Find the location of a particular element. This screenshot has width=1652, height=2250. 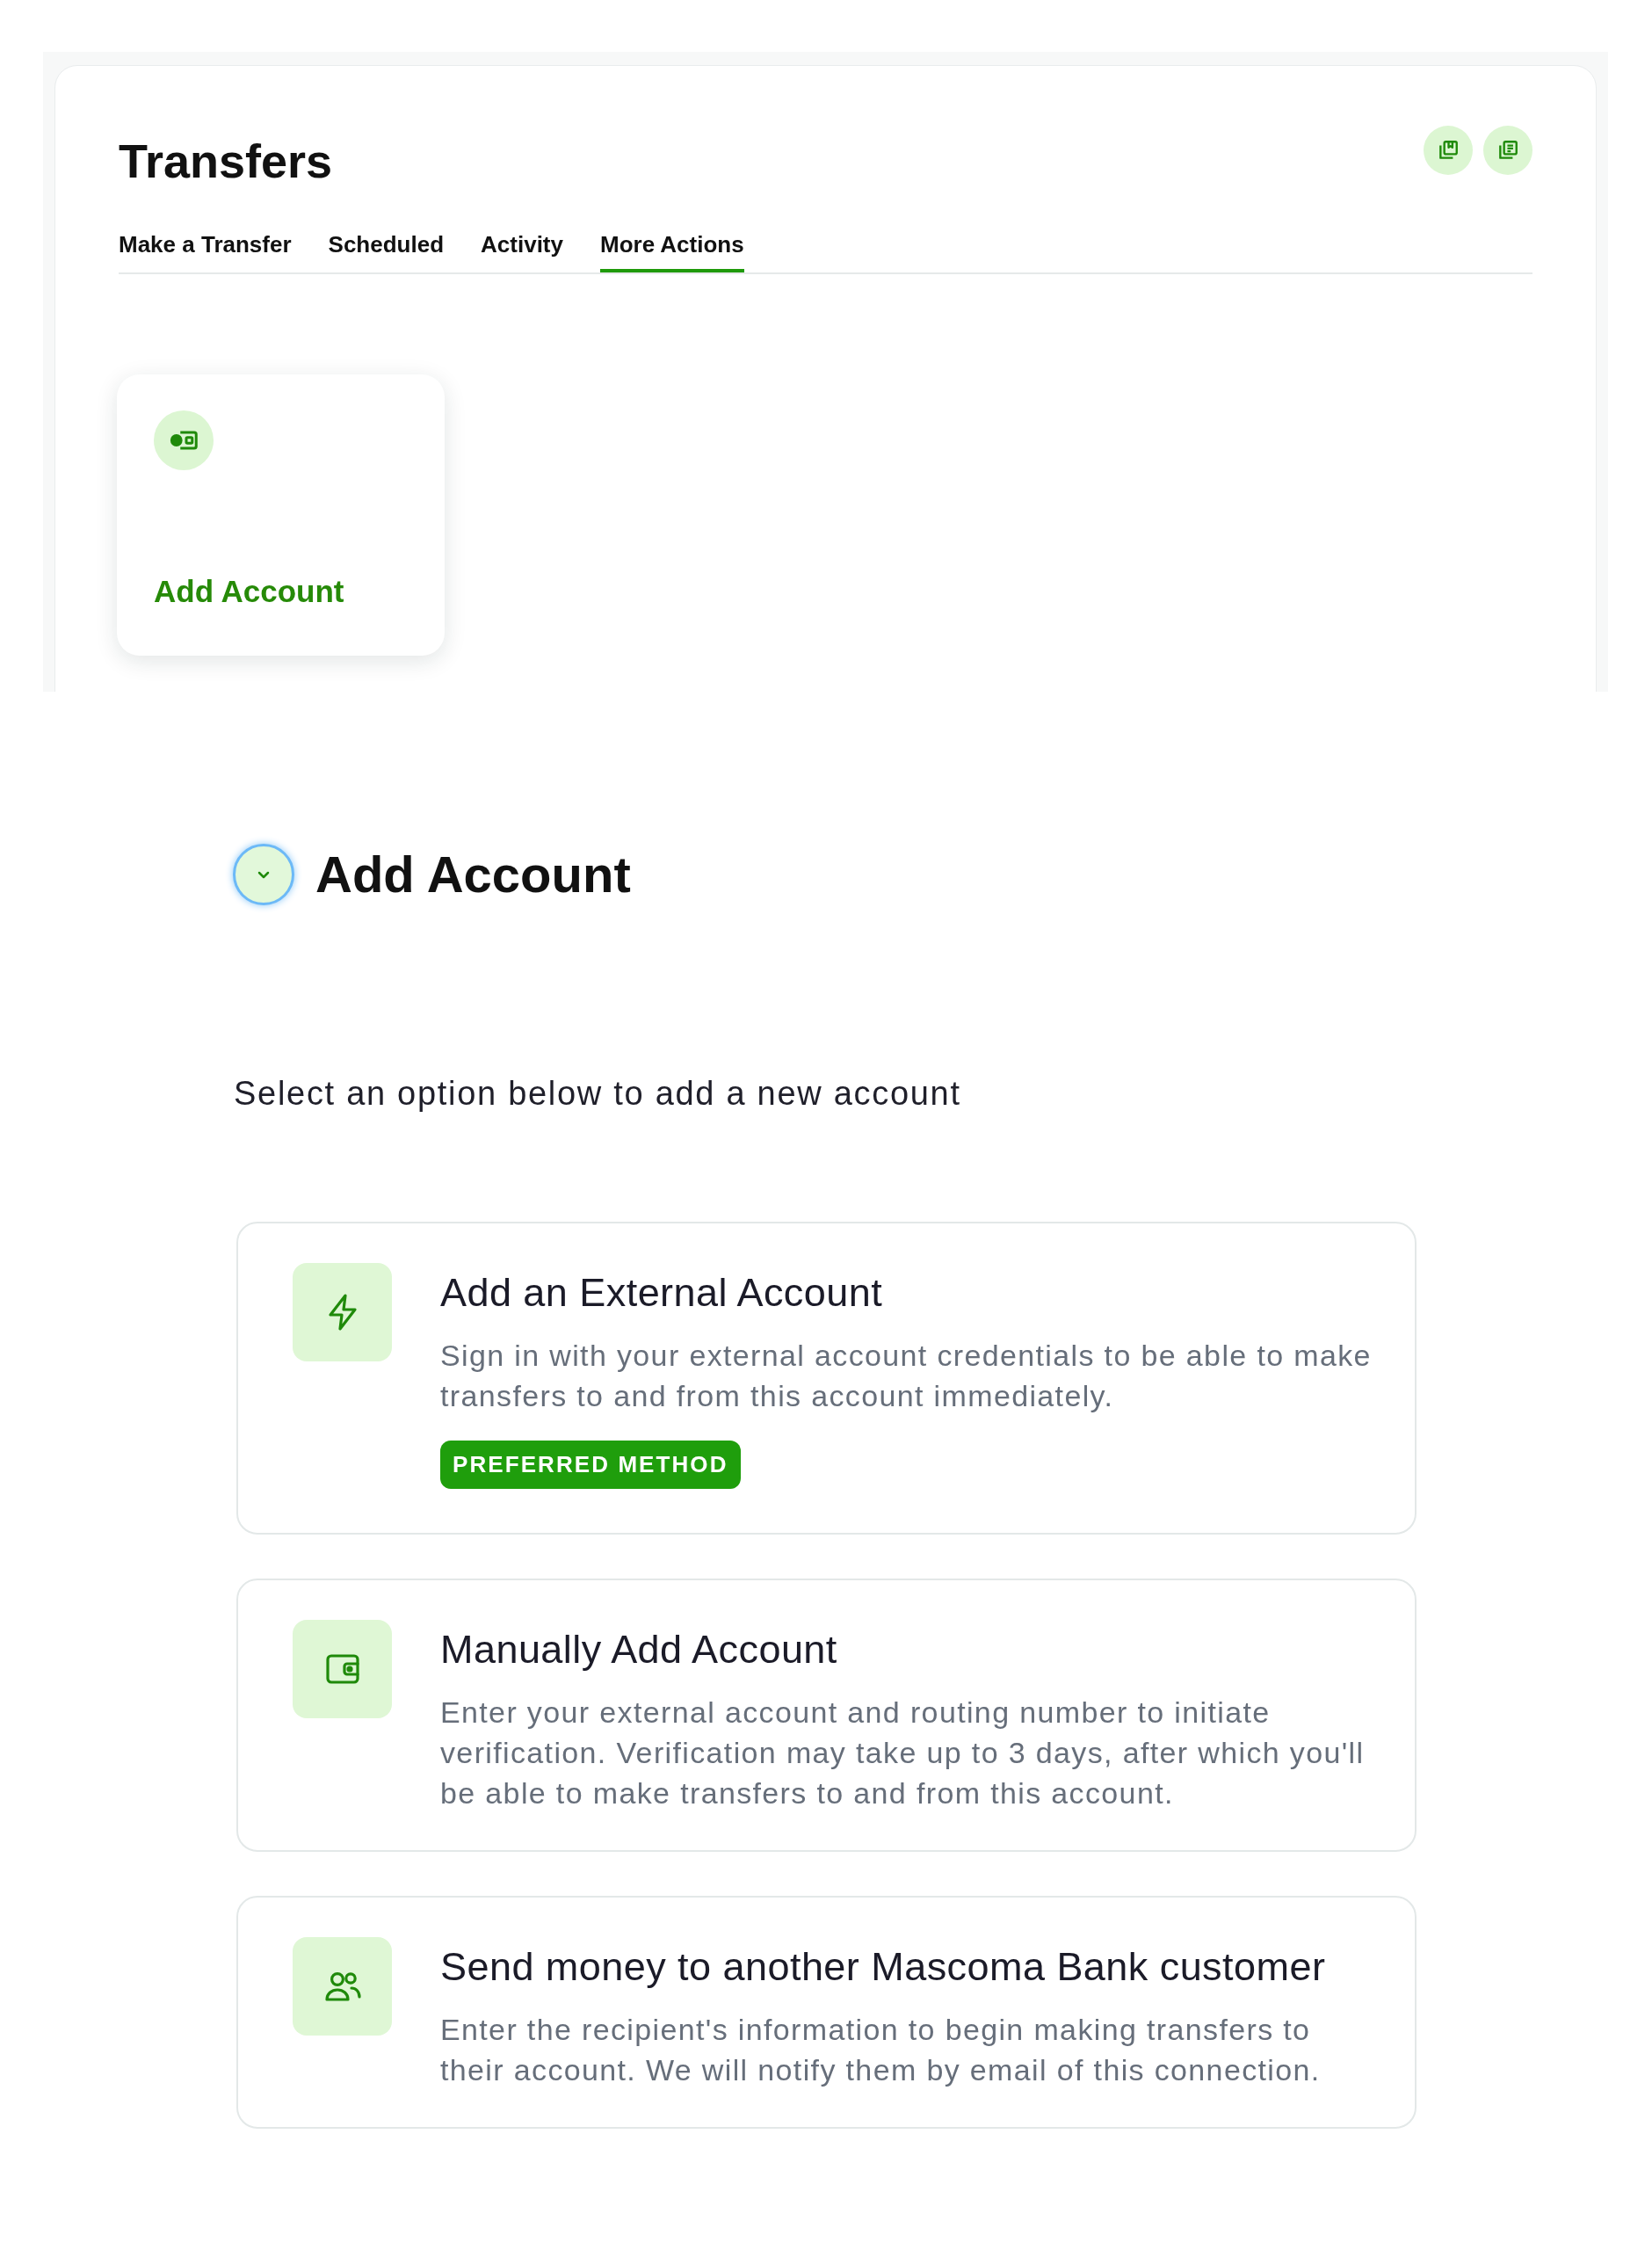

page-title: Transfers is located at coordinates (226, 161).